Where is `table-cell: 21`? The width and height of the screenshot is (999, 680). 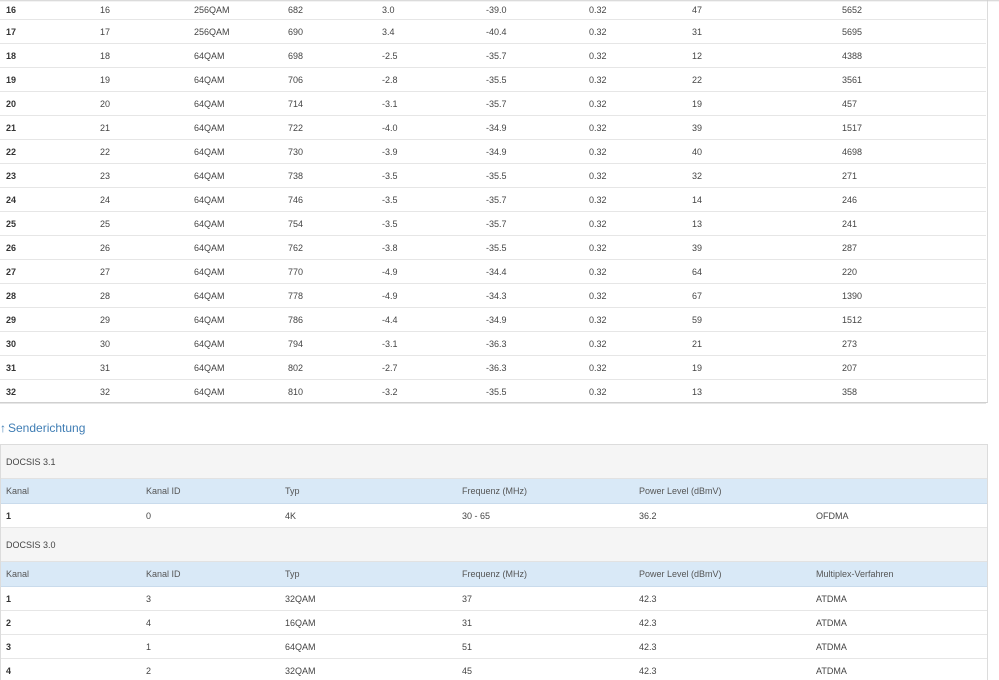
table-cell: 21 is located at coordinates (761, 343).